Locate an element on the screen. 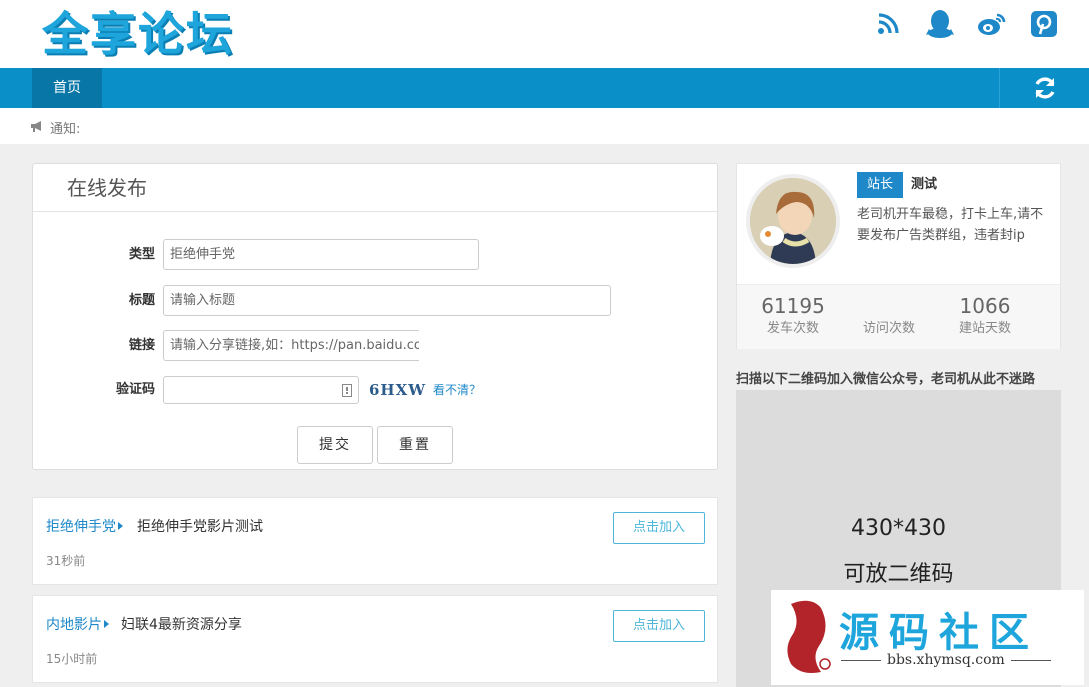  link-input: 请输入分享链接,如：https://pan.baidu.com is located at coordinates (291, 345).